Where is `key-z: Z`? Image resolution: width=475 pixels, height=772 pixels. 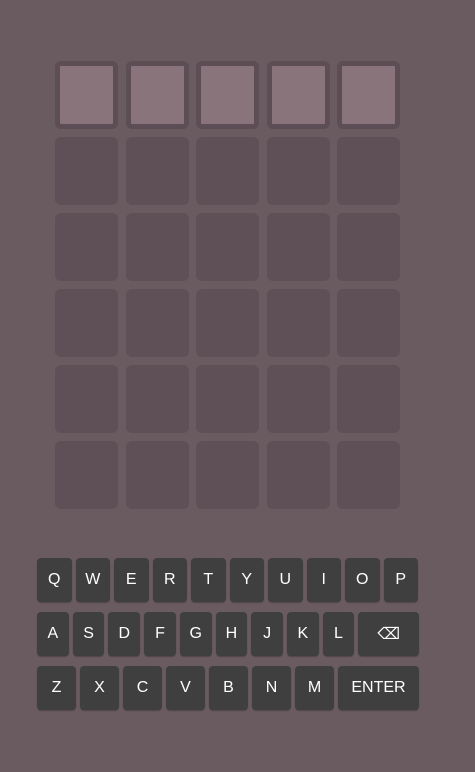 key-z: Z is located at coordinates (56, 688).